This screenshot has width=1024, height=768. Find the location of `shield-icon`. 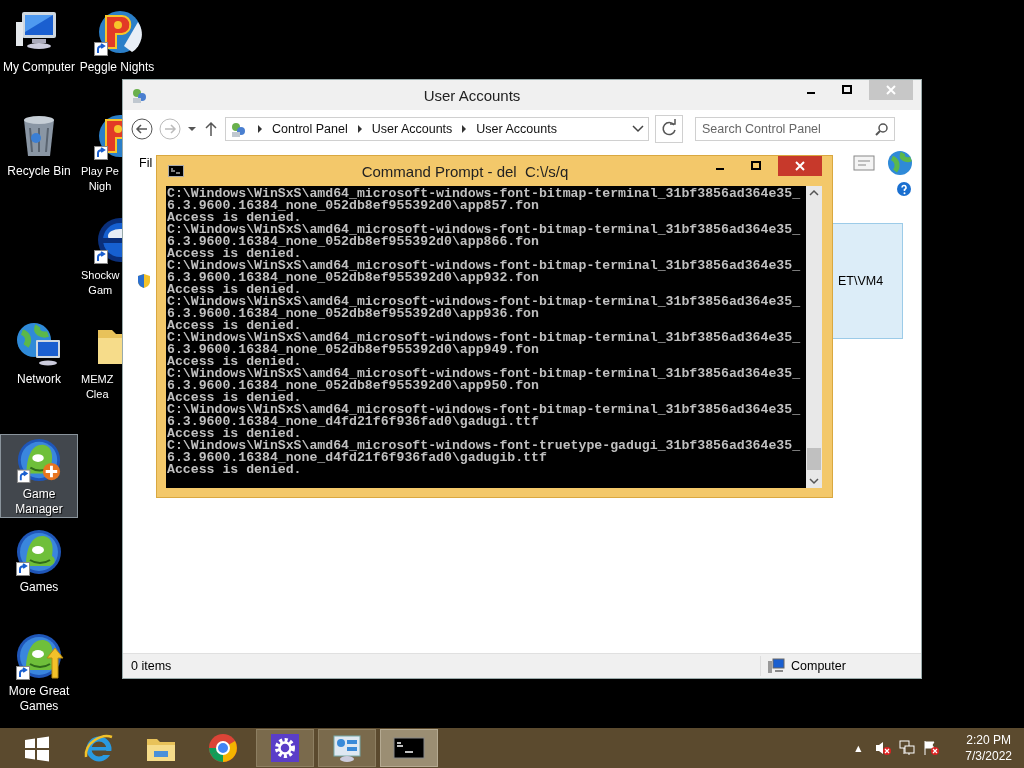

shield-icon is located at coordinates (144, 281).